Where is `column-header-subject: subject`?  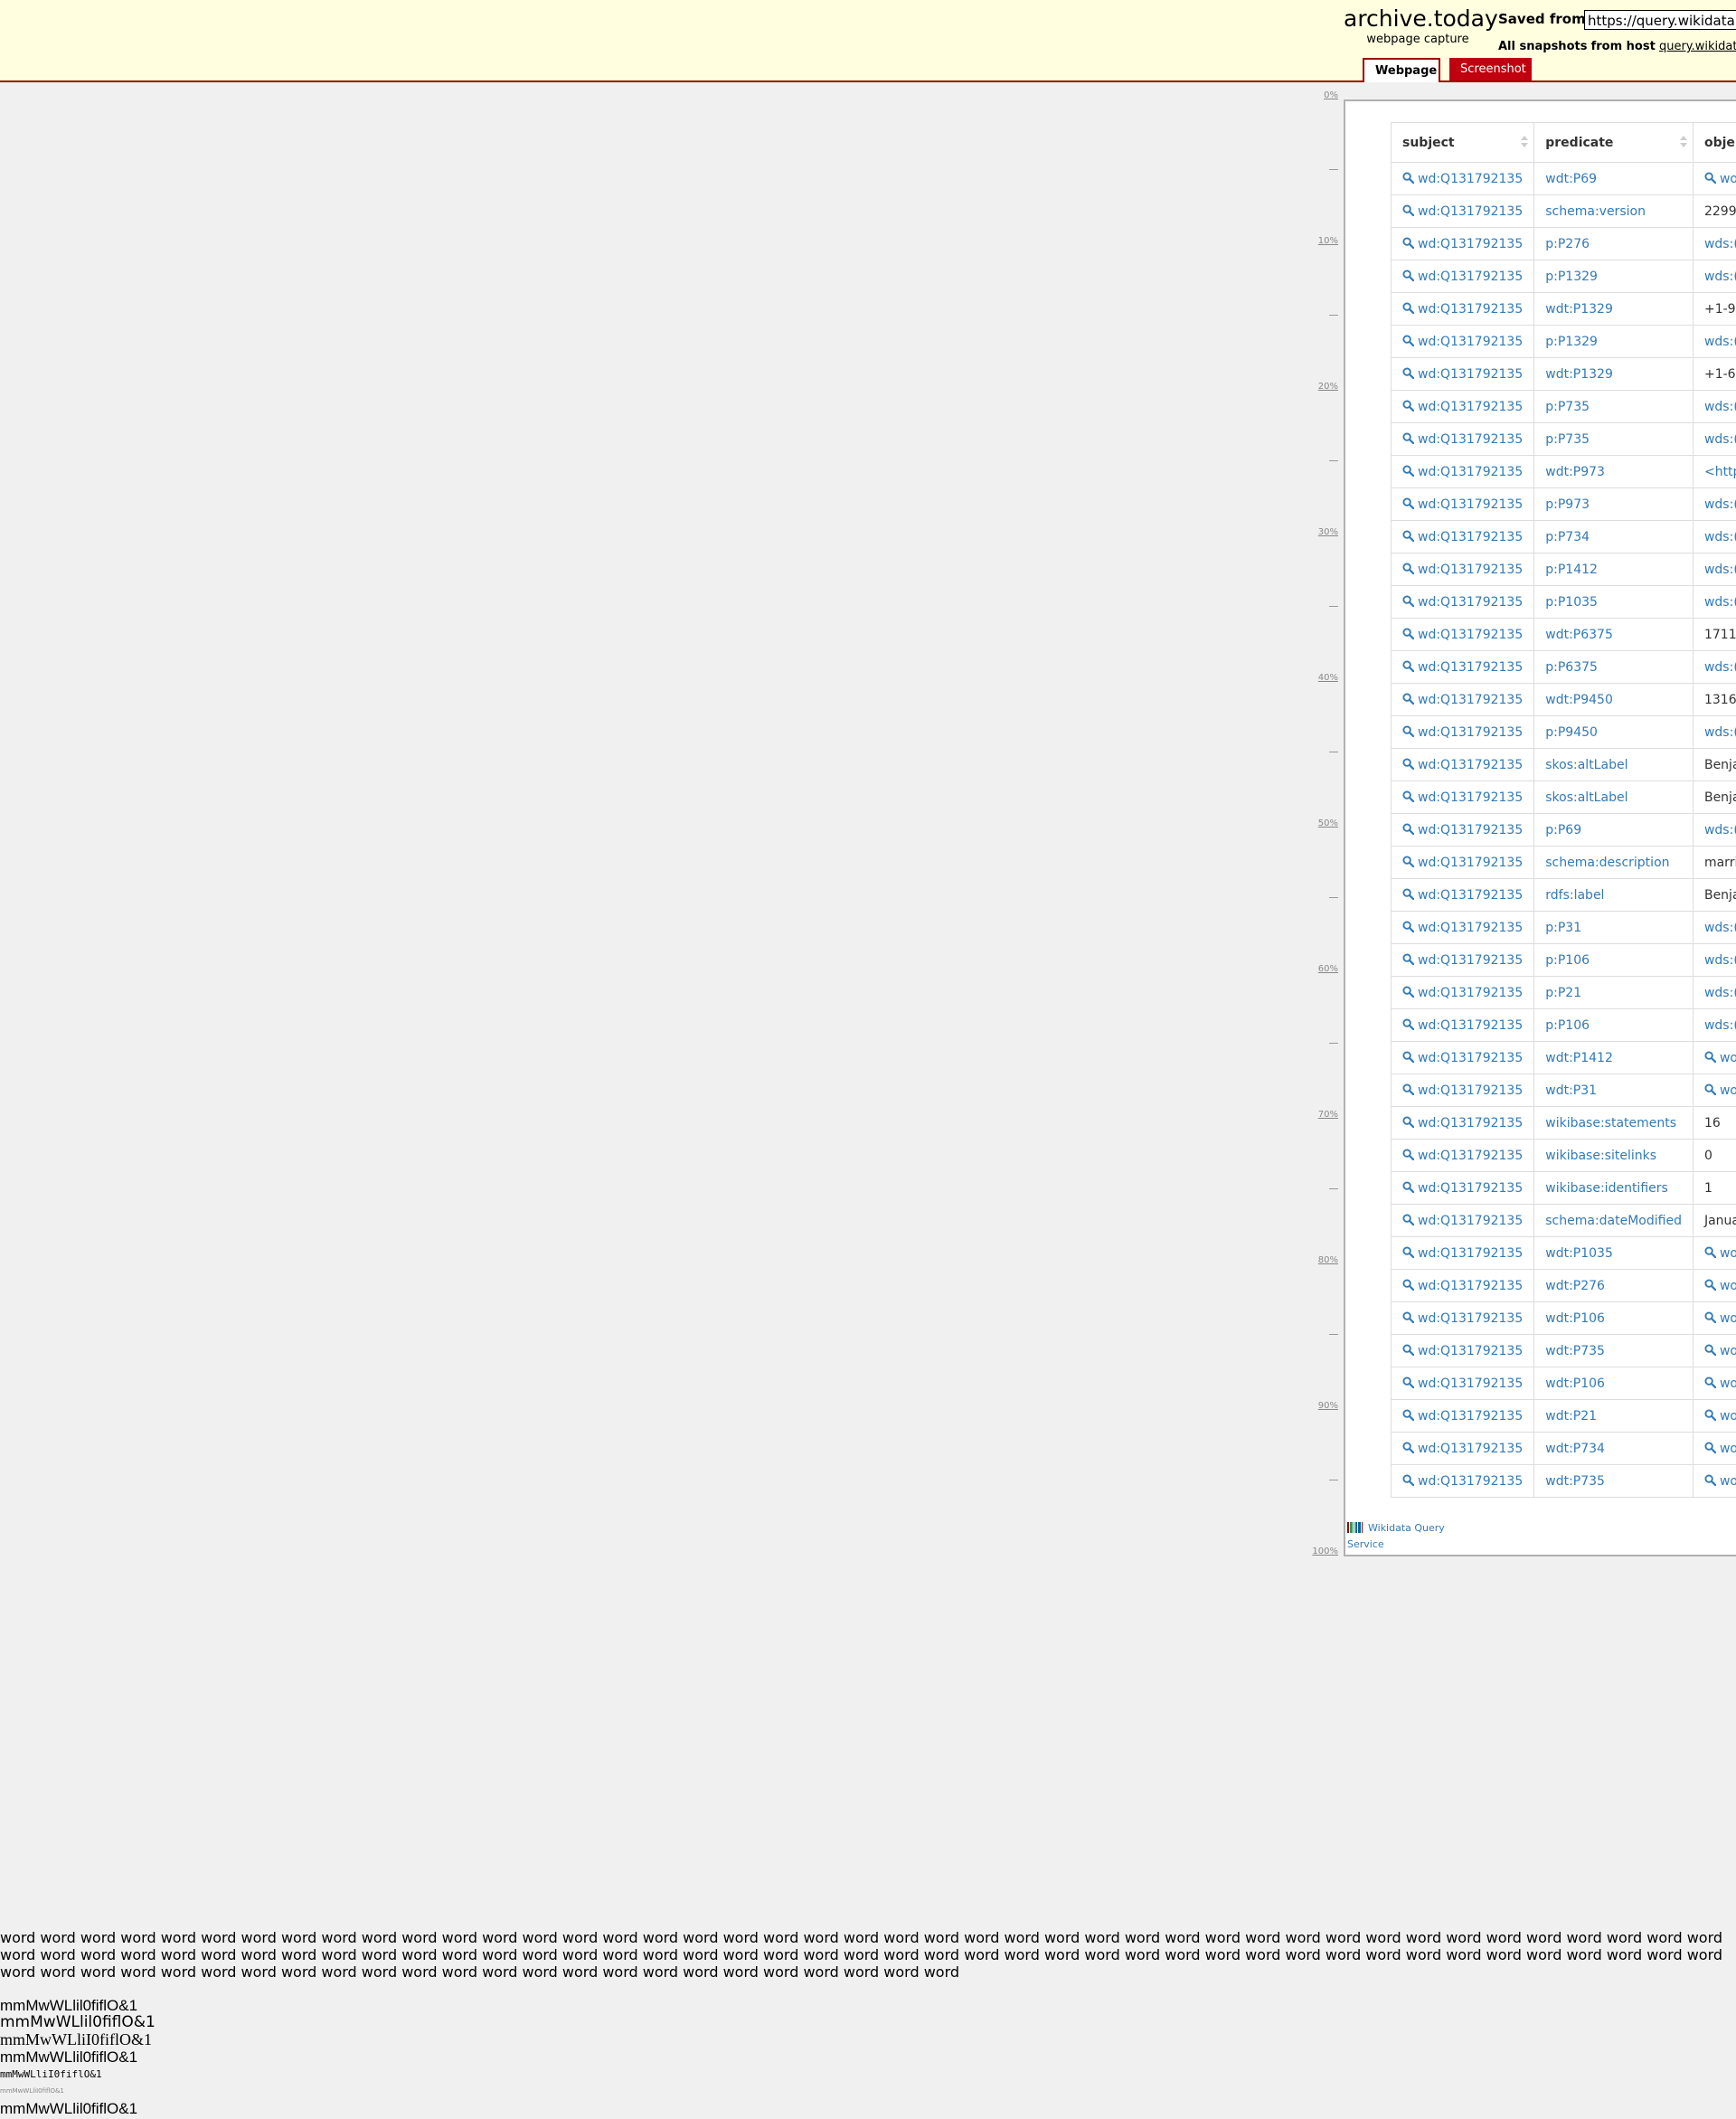
column-header-subject: subject is located at coordinates (1463, 142).